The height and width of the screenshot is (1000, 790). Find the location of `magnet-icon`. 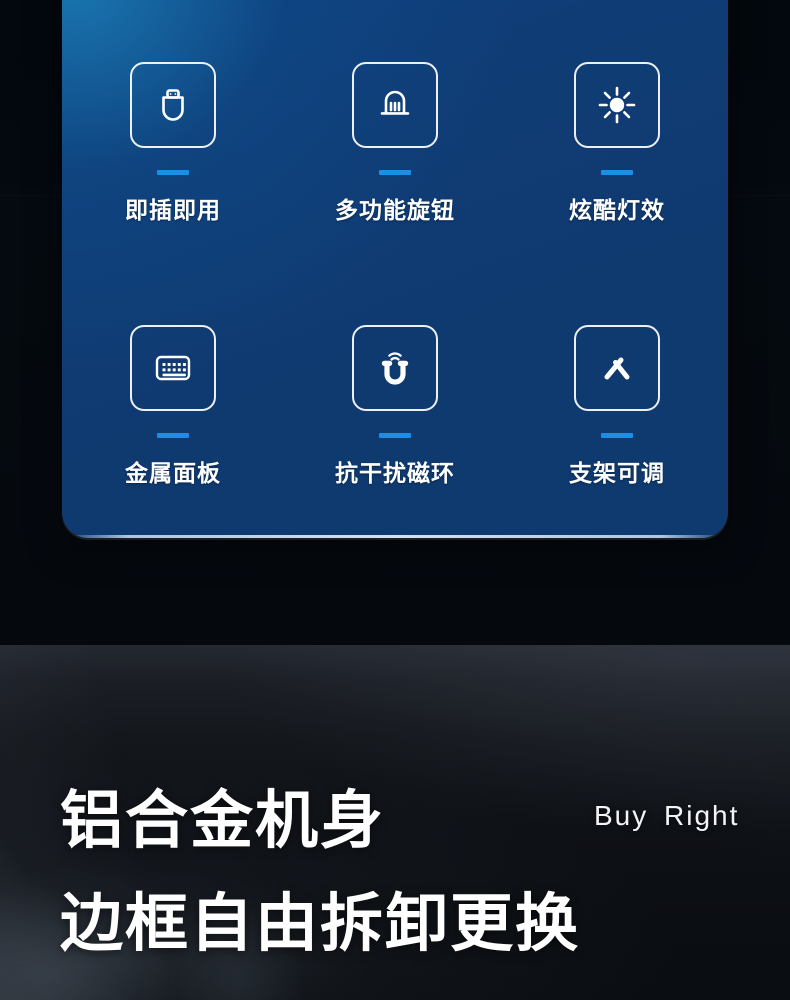

magnet-icon is located at coordinates (395, 368).